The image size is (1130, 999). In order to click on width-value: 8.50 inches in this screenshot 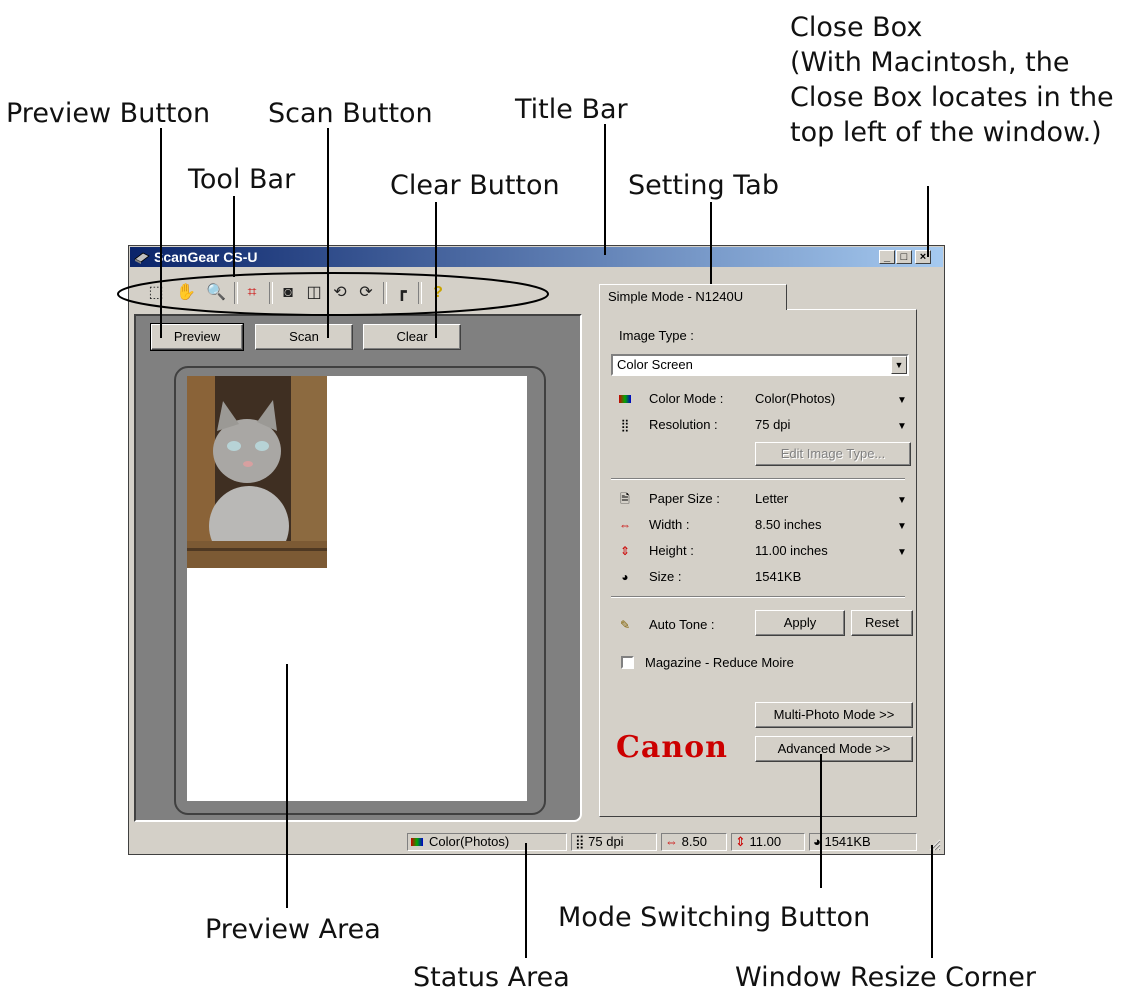, I will do `click(788, 524)`.